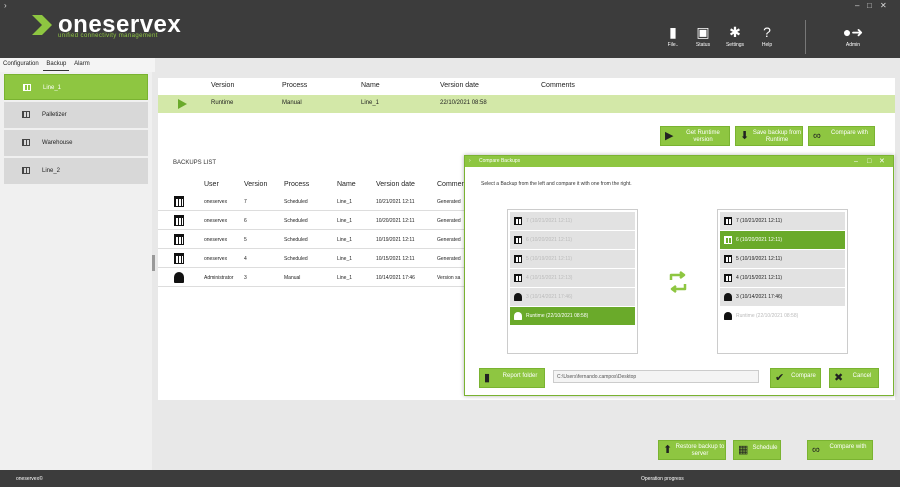 This screenshot has width=900, height=487. I want to click on restore-backup-button: ⬆ Restore backup to server, so click(692, 450).